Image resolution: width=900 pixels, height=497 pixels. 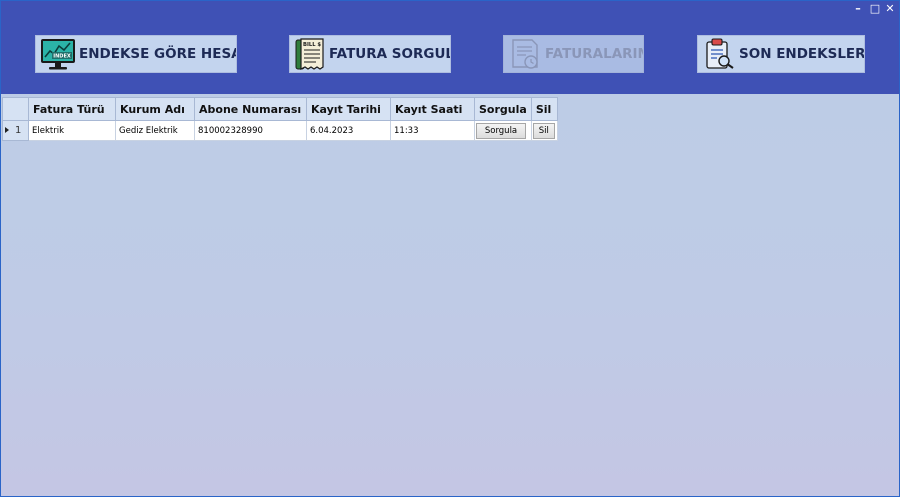 I want to click on column-header-kayit-tarihi: Kayıt Tarihi, so click(x=348, y=109).